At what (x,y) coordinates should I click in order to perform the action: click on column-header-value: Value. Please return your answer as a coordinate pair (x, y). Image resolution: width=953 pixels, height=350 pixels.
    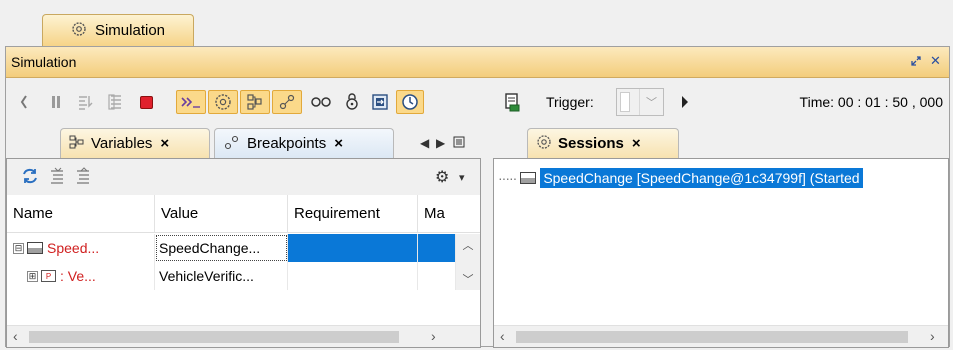
    Looking at the image, I should click on (221, 213).